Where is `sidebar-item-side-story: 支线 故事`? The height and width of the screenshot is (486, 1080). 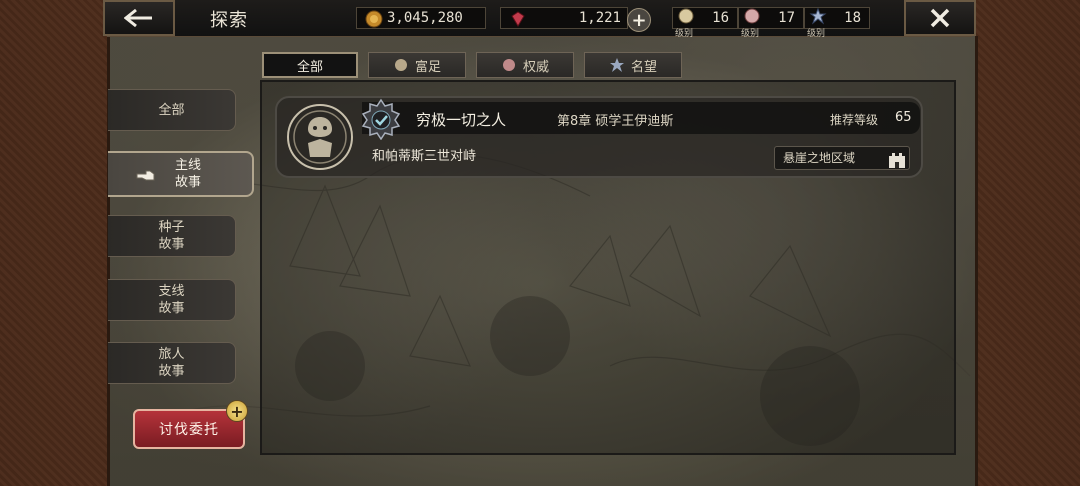 sidebar-item-side-story: 支线 故事 is located at coordinates (172, 300).